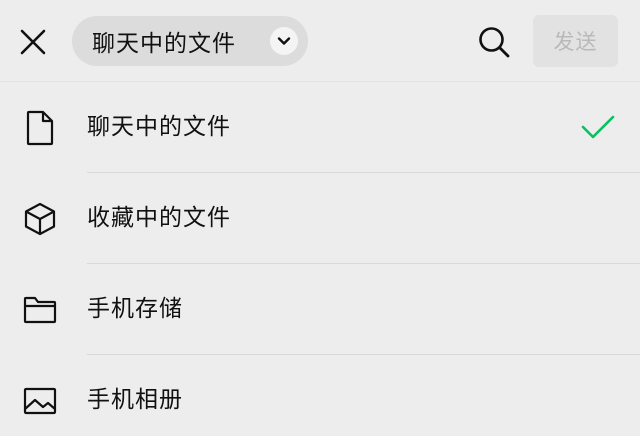 Image resolution: width=640 pixels, height=436 pixels. I want to click on source-selector: 聊天中的文件, so click(190, 41).